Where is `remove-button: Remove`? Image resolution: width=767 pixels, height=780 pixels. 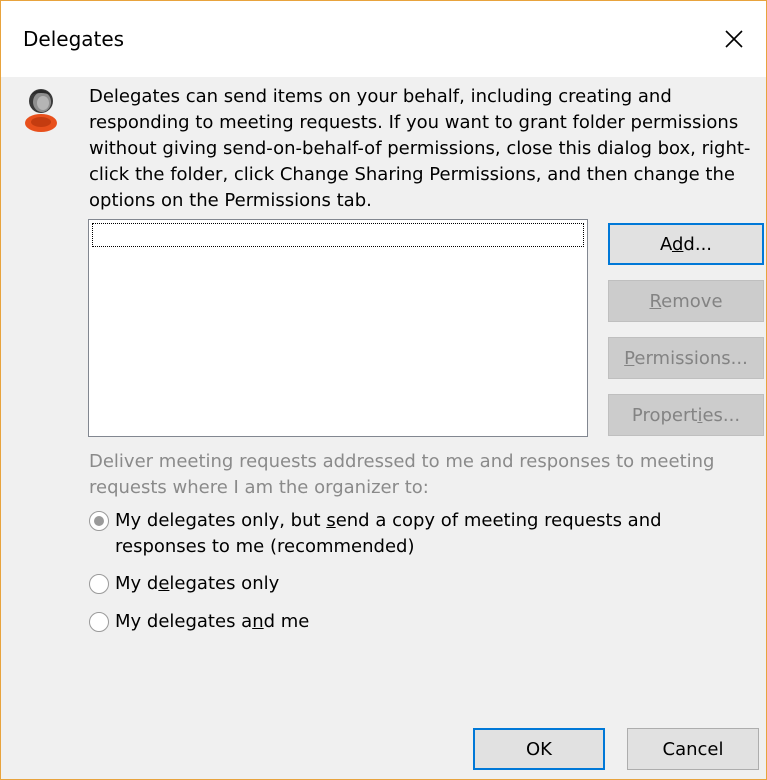 remove-button: Remove is located at coordinates (686, 301).